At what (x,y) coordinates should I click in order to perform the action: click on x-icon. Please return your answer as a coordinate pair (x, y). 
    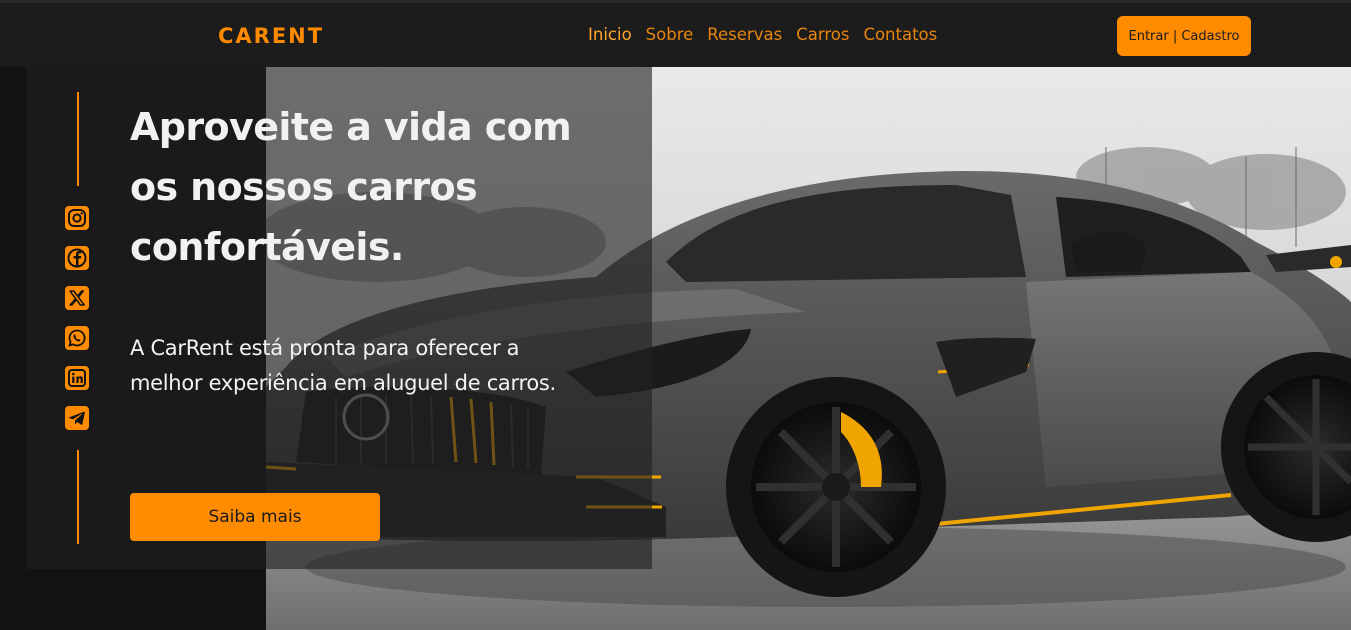
    Looking at the image, I should click on (77, 298).